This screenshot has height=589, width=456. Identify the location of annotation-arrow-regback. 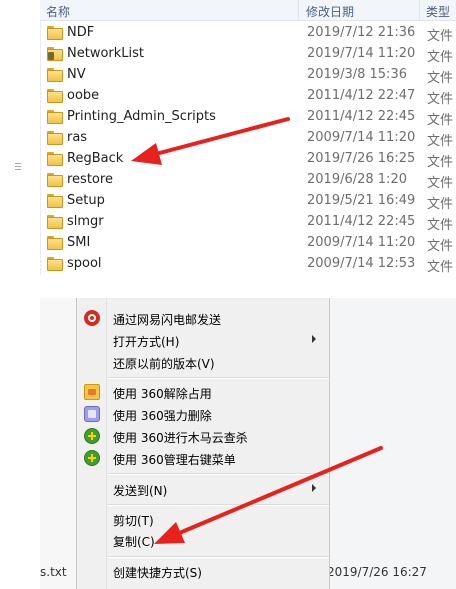
(210, 141).